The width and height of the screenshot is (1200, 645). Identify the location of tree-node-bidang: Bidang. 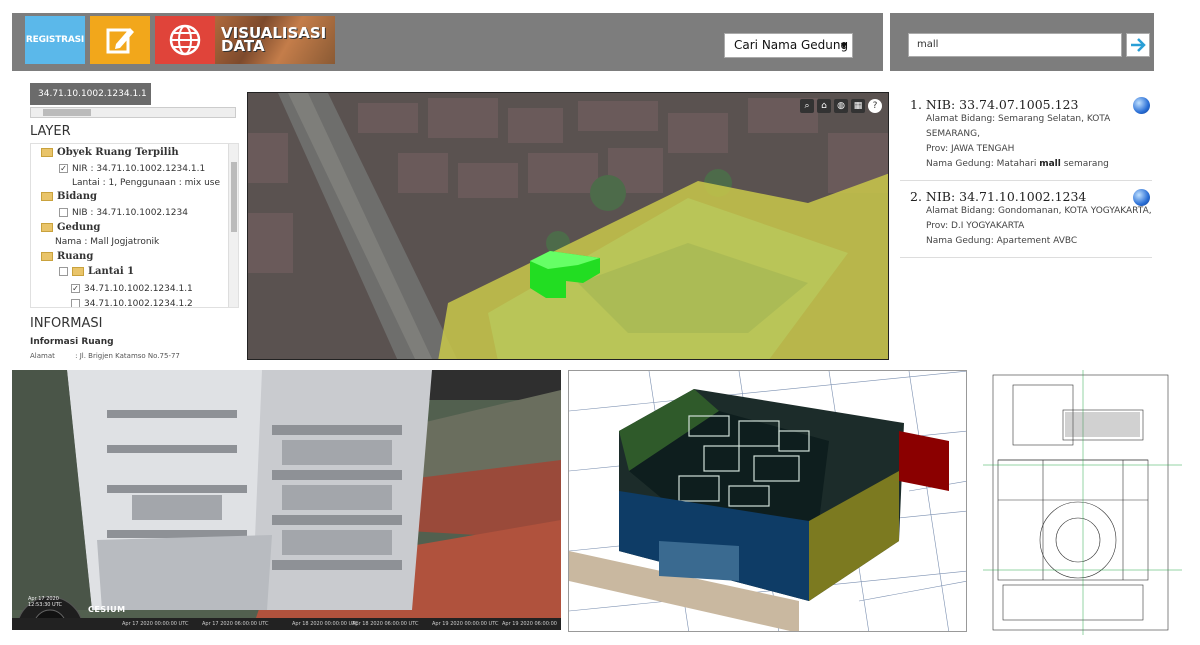
(69, 196).